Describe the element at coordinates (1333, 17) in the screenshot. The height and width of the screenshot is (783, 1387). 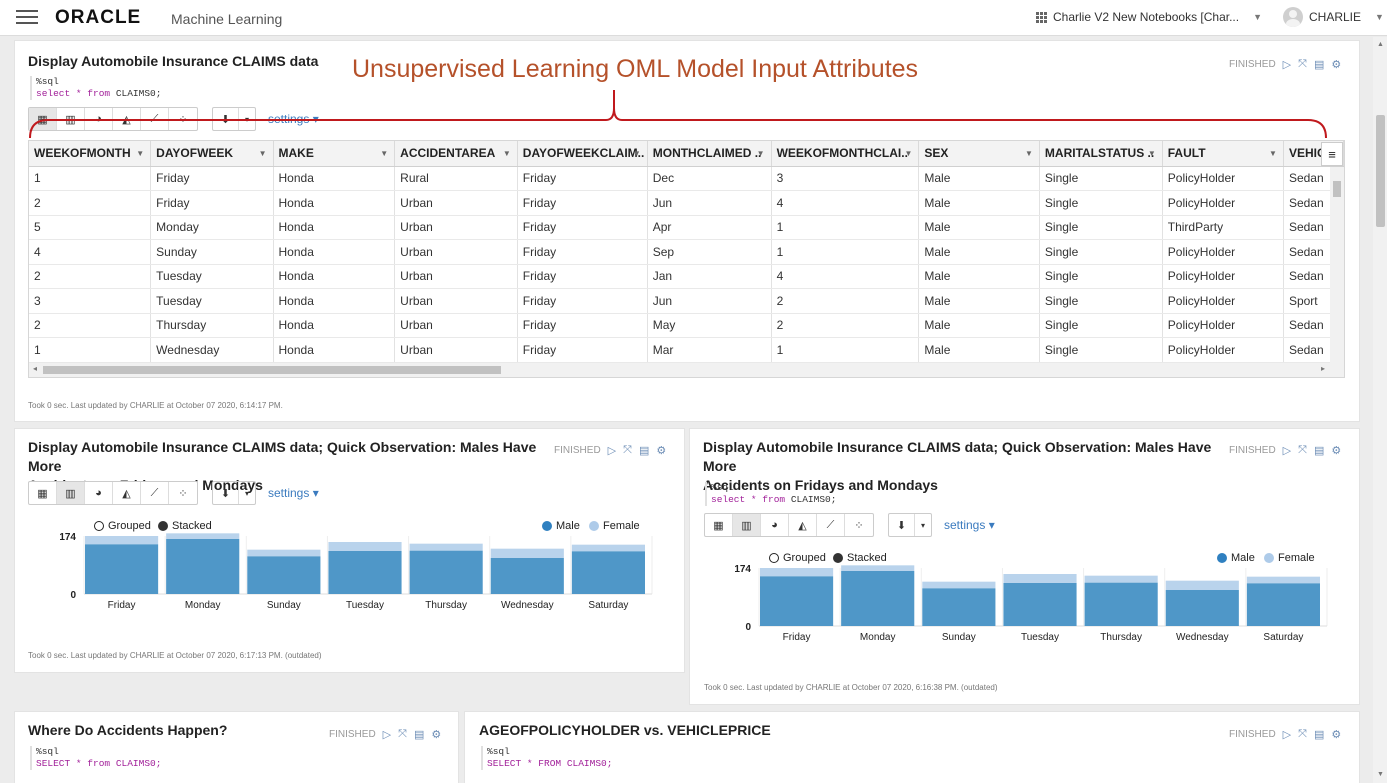
I see `user-menu: CHARLIE ▼` at that location.